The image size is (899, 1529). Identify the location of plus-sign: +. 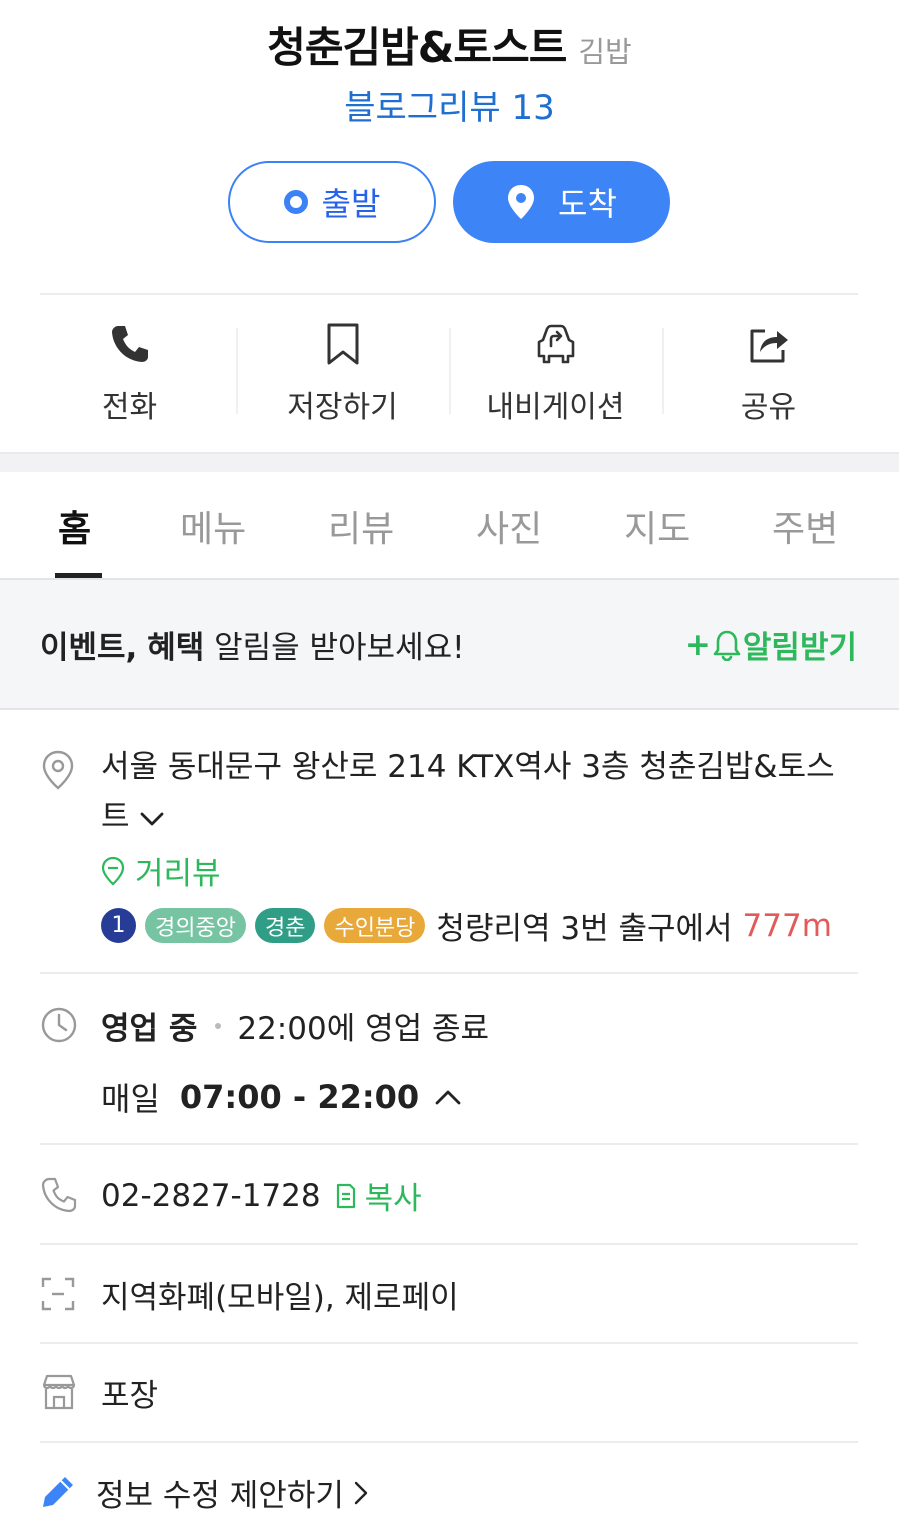
(697, 644).